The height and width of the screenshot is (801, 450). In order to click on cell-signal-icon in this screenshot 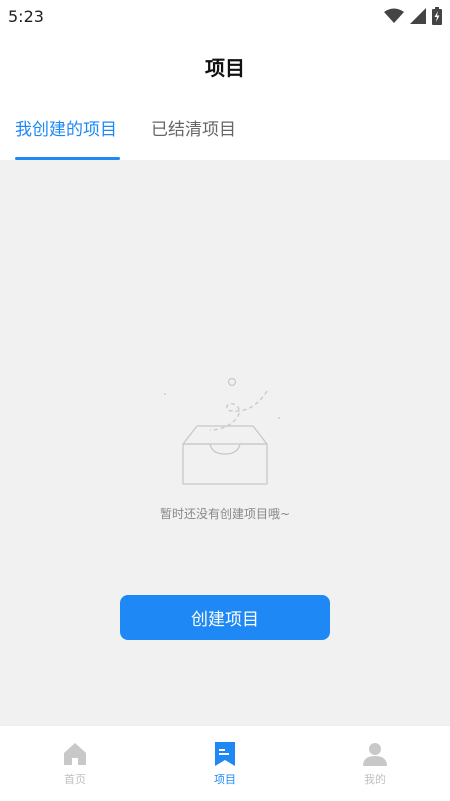, I will do `click(418, 16)`.